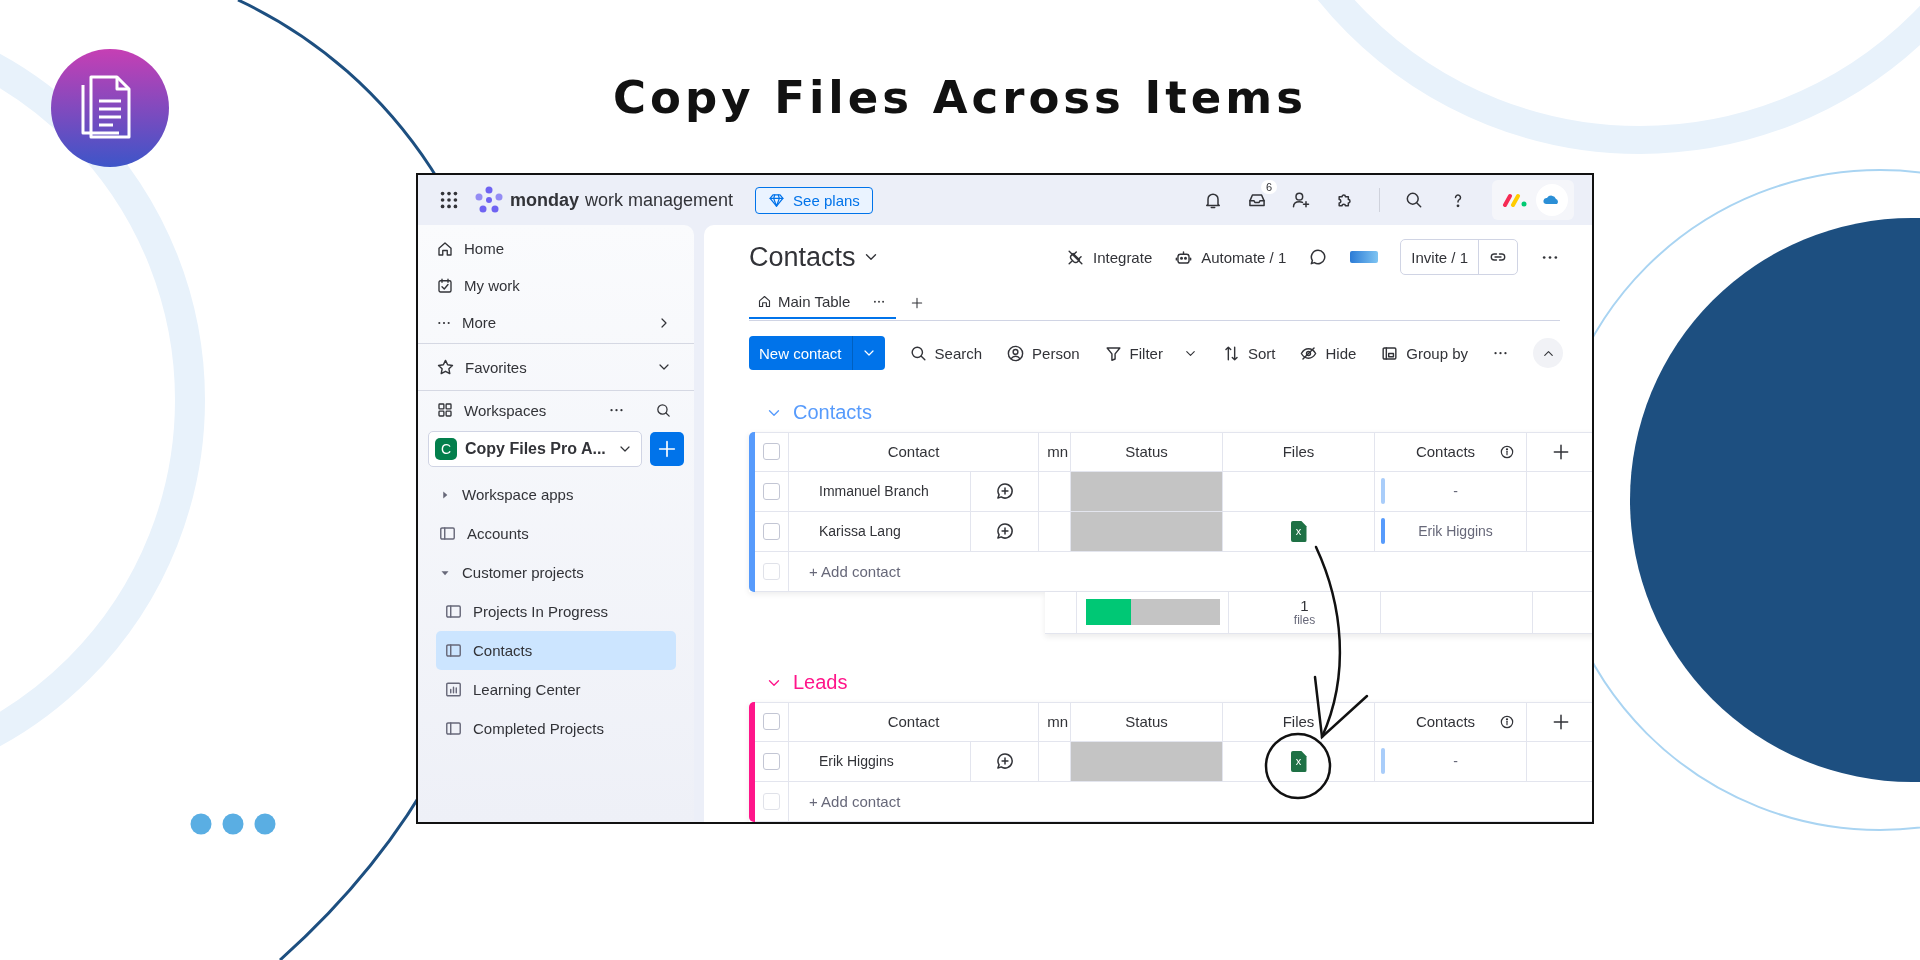  Describe the element at coordinates (556, 611) in the screenshot. I see `sidebar-item: Projects In Progress` at that location.